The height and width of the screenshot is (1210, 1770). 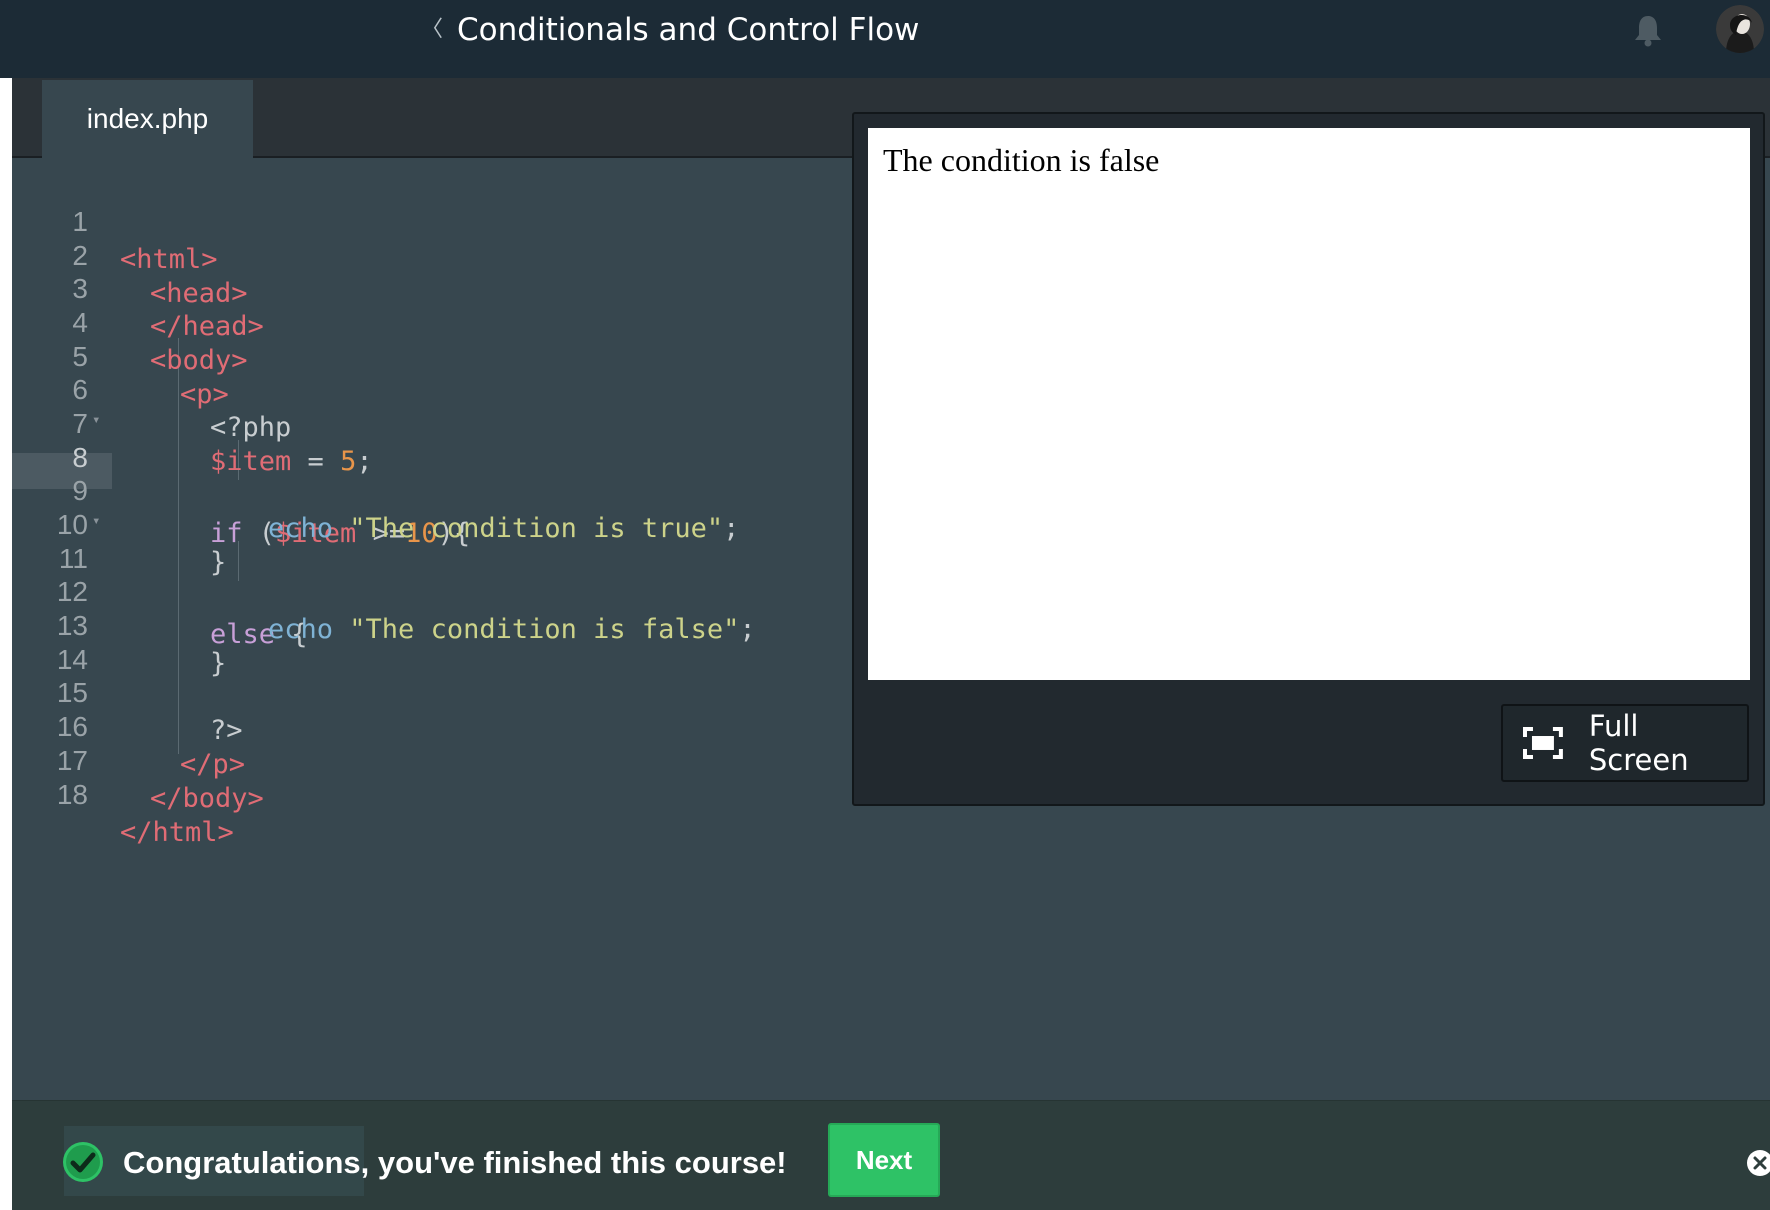 I want to click on fullscreen-icon, so click(x=1543, y=743).